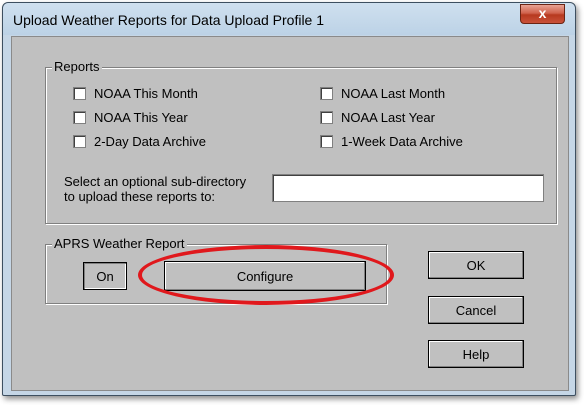 This screenshot has width=584, height=405. Describe the element at coordinates (141, 117) in the screenshot. I see `checkbox-label: NOAA This Year` at that location.